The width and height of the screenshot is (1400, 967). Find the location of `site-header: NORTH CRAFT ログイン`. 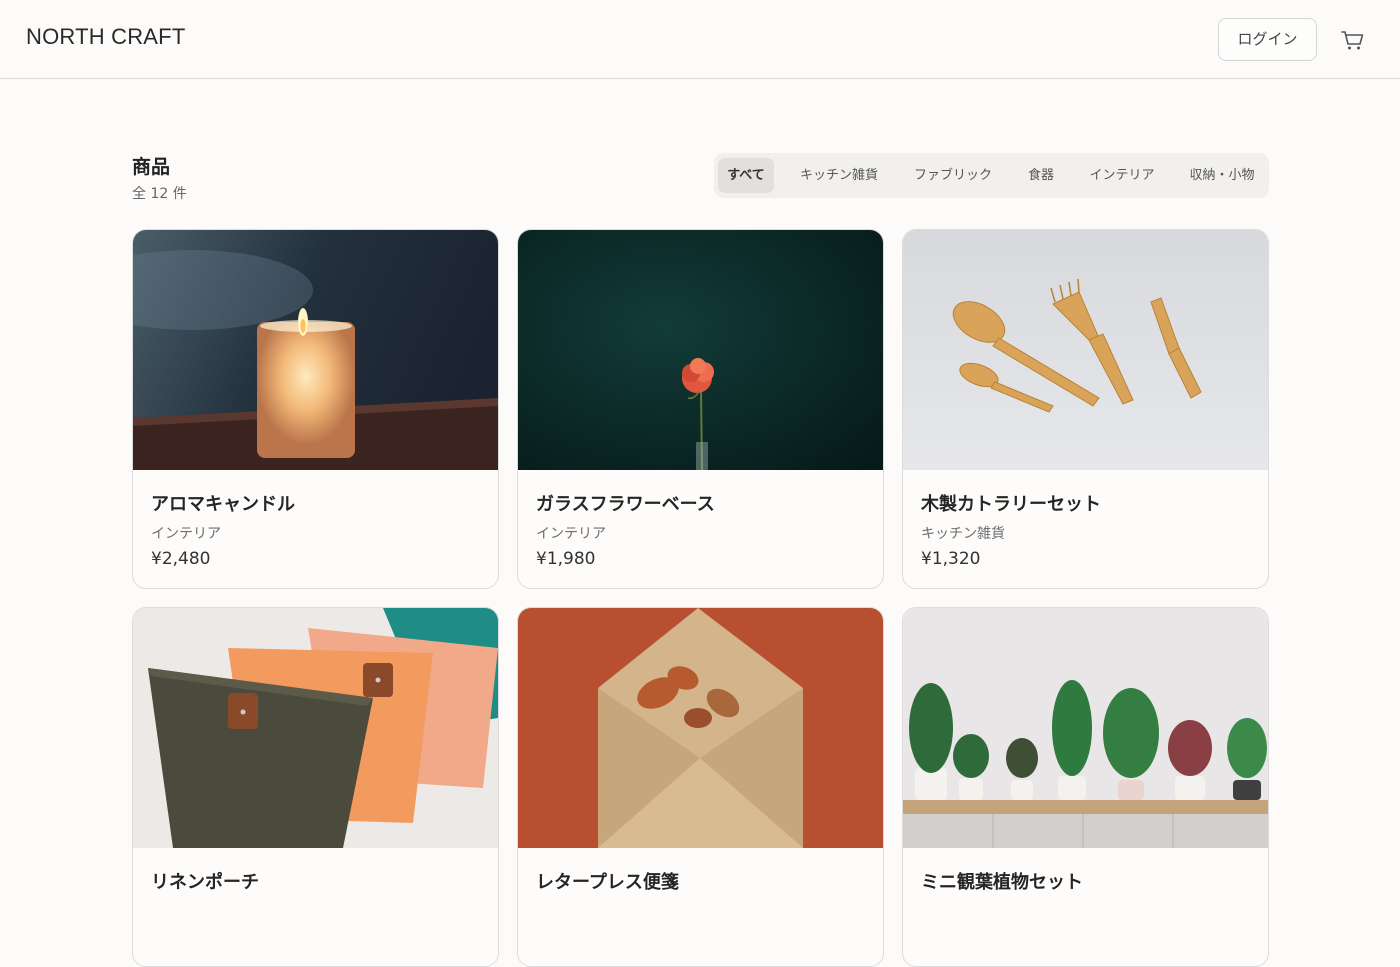

site-header: NORTH CRAFT ログイン is located at coordinates (700, 39).